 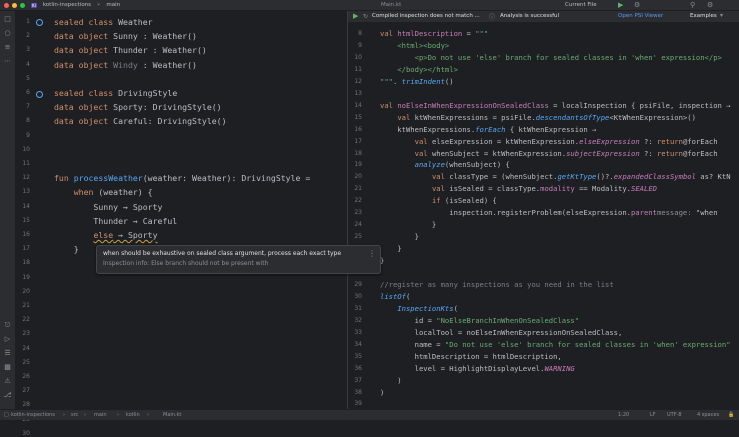 What do you see at coordinates (414, 45) in the screenshot?
I see `code-line: <html><body>` at bounding box center [414, 45].